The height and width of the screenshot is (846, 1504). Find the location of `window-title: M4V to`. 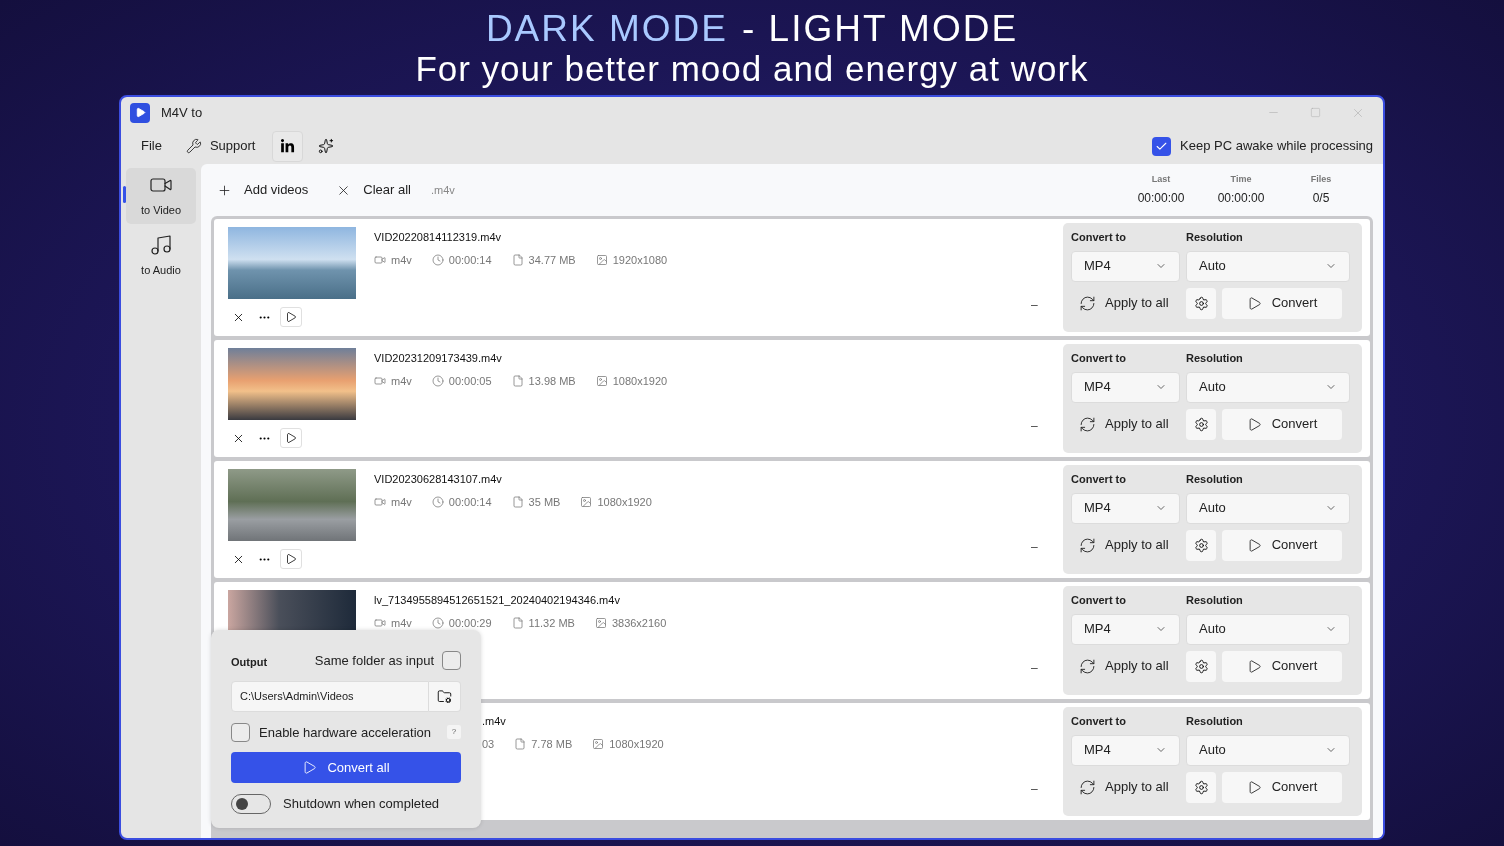

window-title: M4V to is located at coordinates (182, 112).